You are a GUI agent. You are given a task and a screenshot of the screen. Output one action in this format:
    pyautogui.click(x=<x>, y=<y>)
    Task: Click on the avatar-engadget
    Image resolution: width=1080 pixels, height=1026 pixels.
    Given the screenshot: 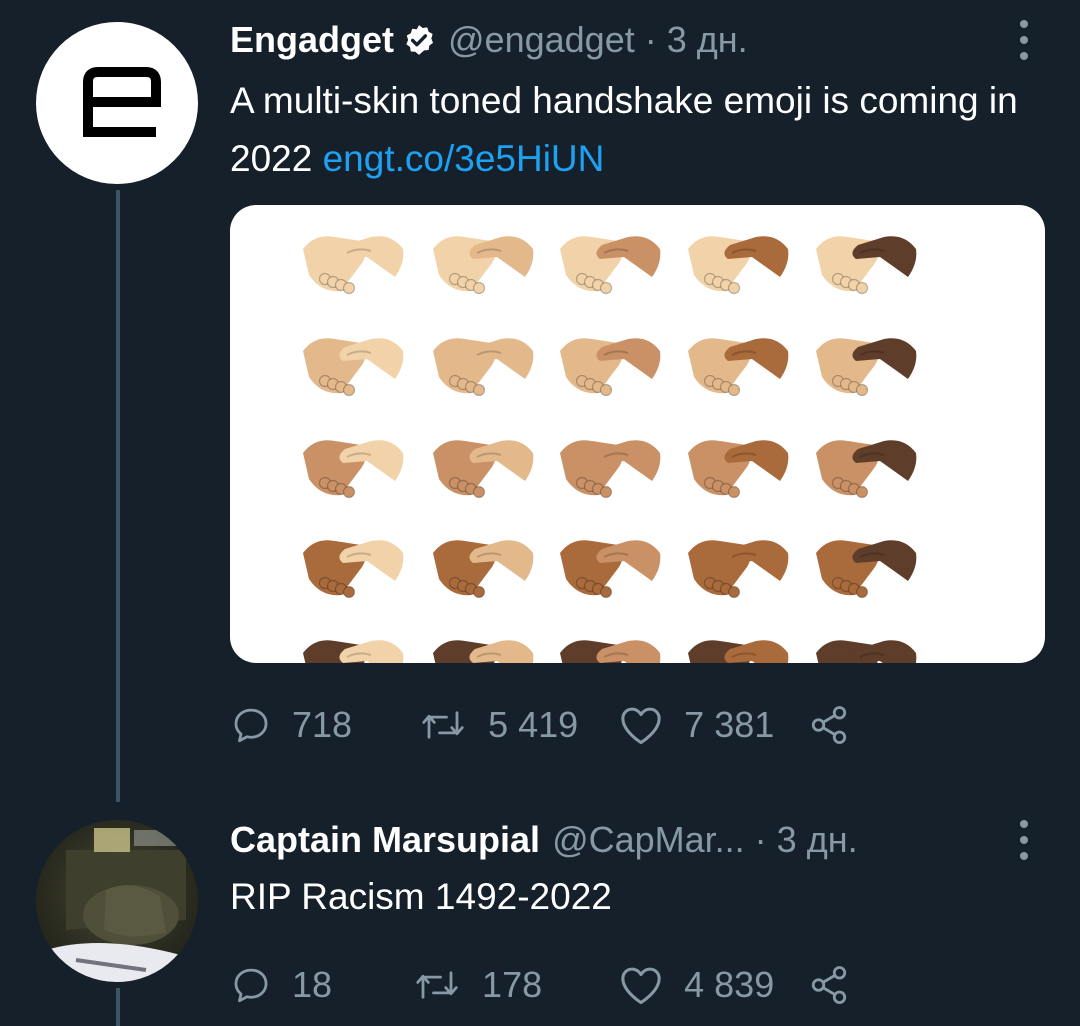 What is the action you would take?
    pyautogui.click(x=117, y=103)
    